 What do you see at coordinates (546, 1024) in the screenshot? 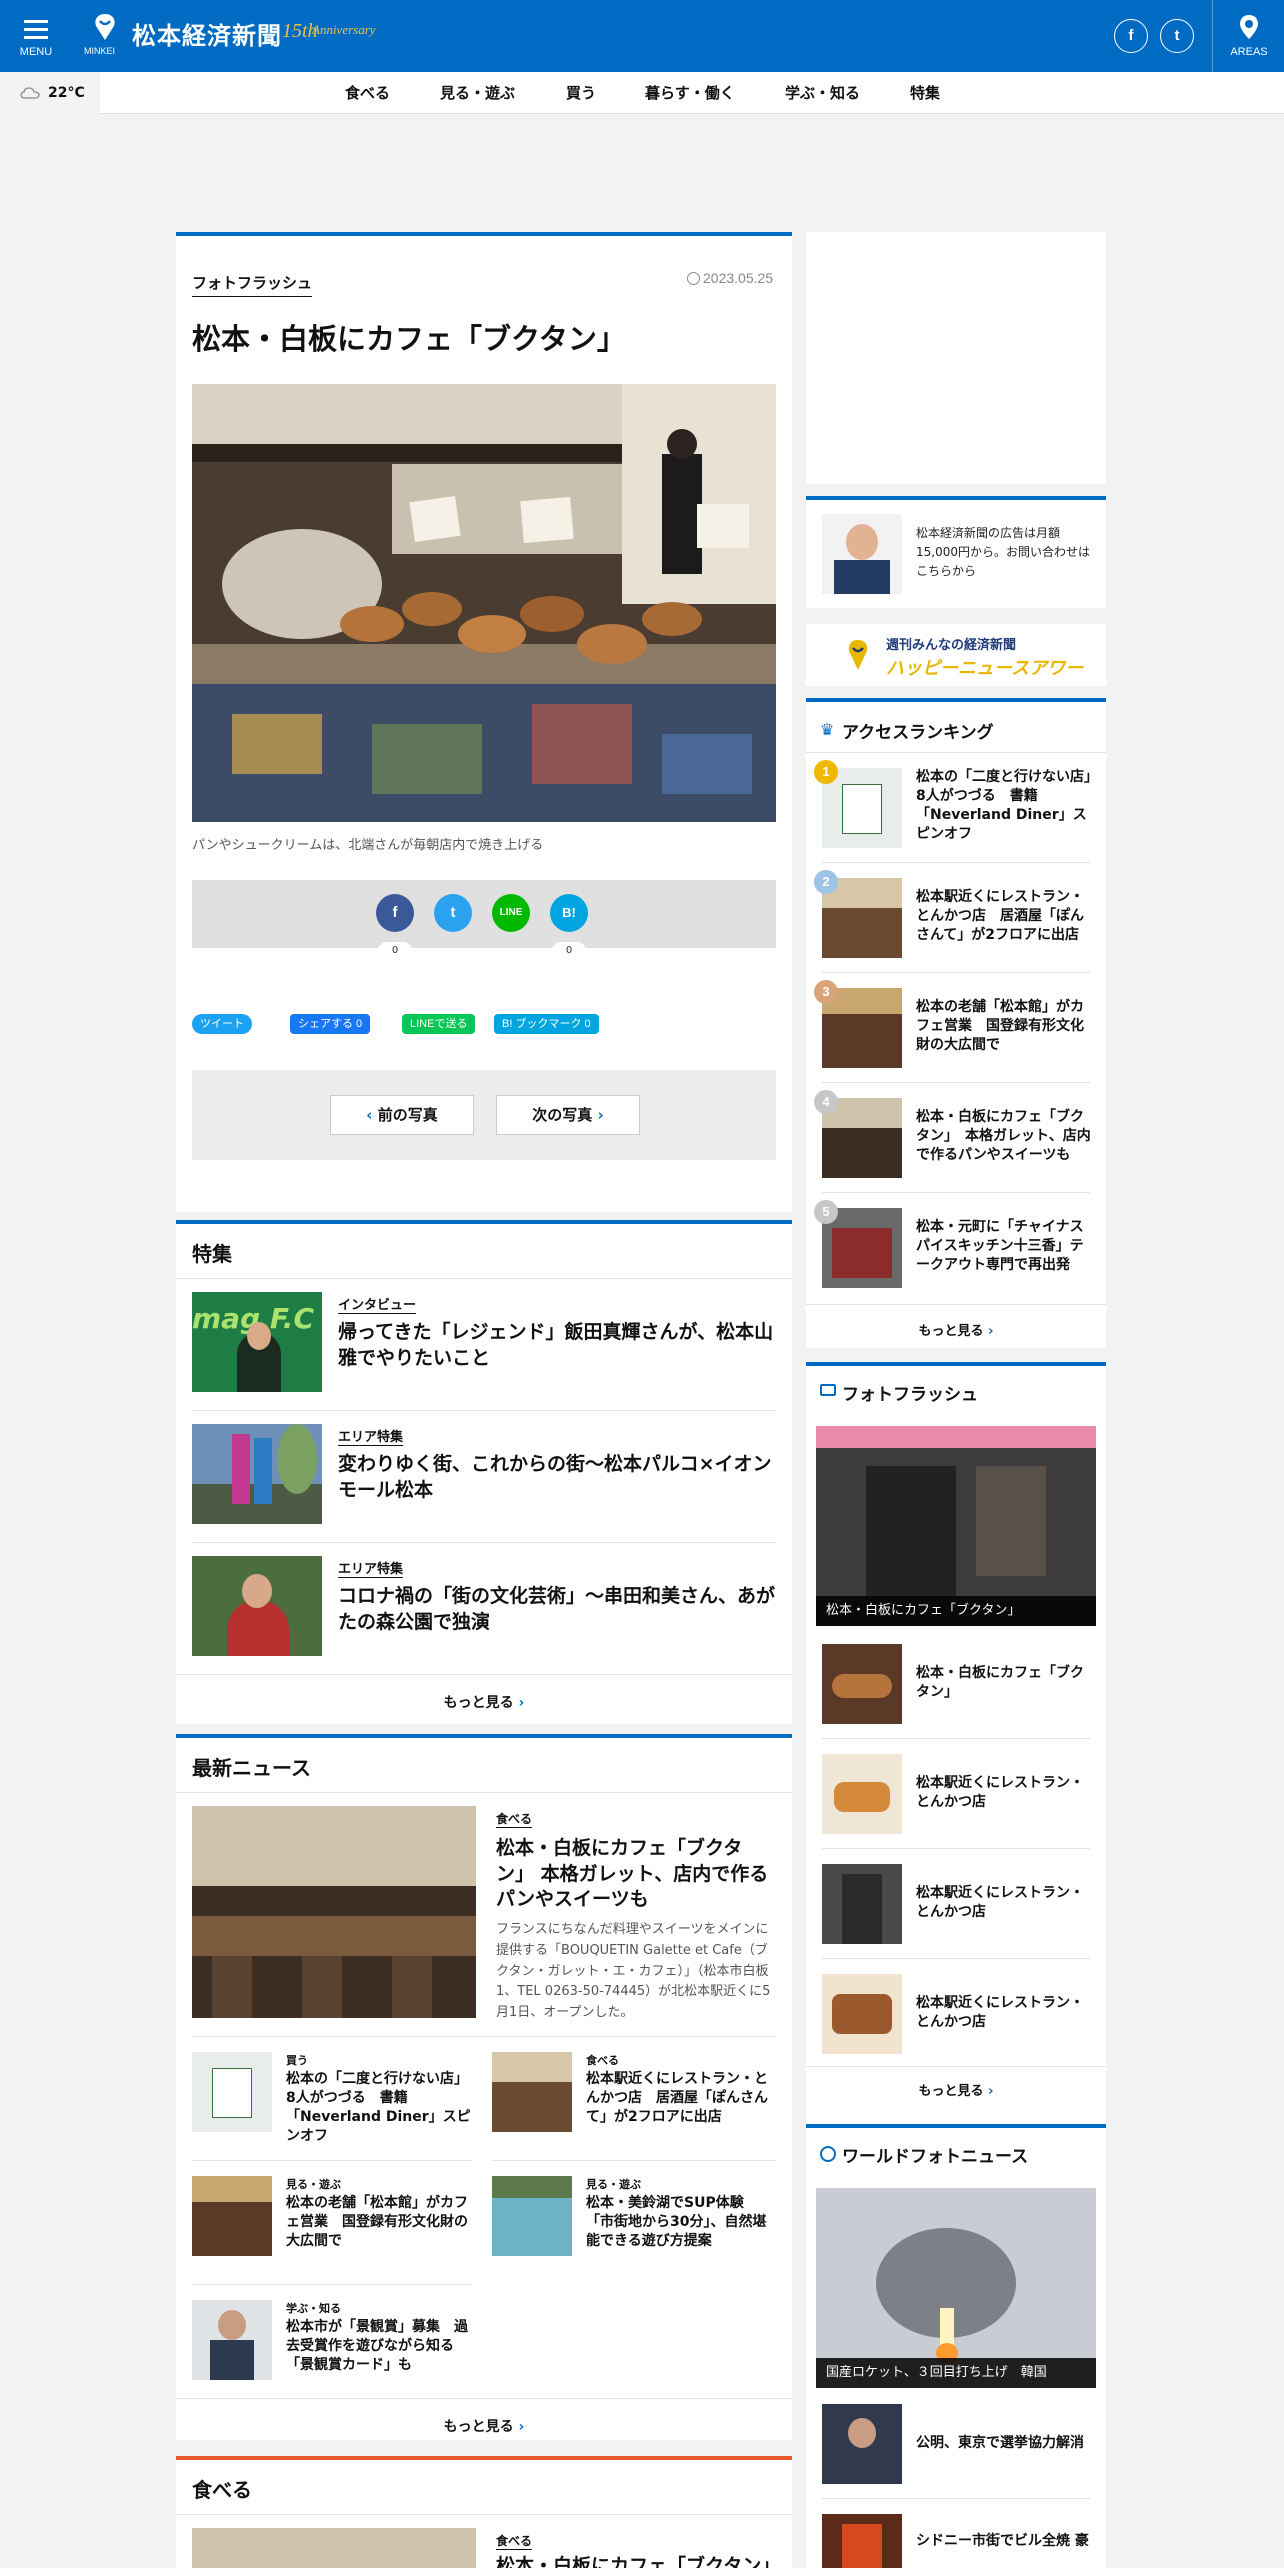
I see `hatena-bookmark-chip: B! ブックマーク 0` at bounding box center [546, 1024].